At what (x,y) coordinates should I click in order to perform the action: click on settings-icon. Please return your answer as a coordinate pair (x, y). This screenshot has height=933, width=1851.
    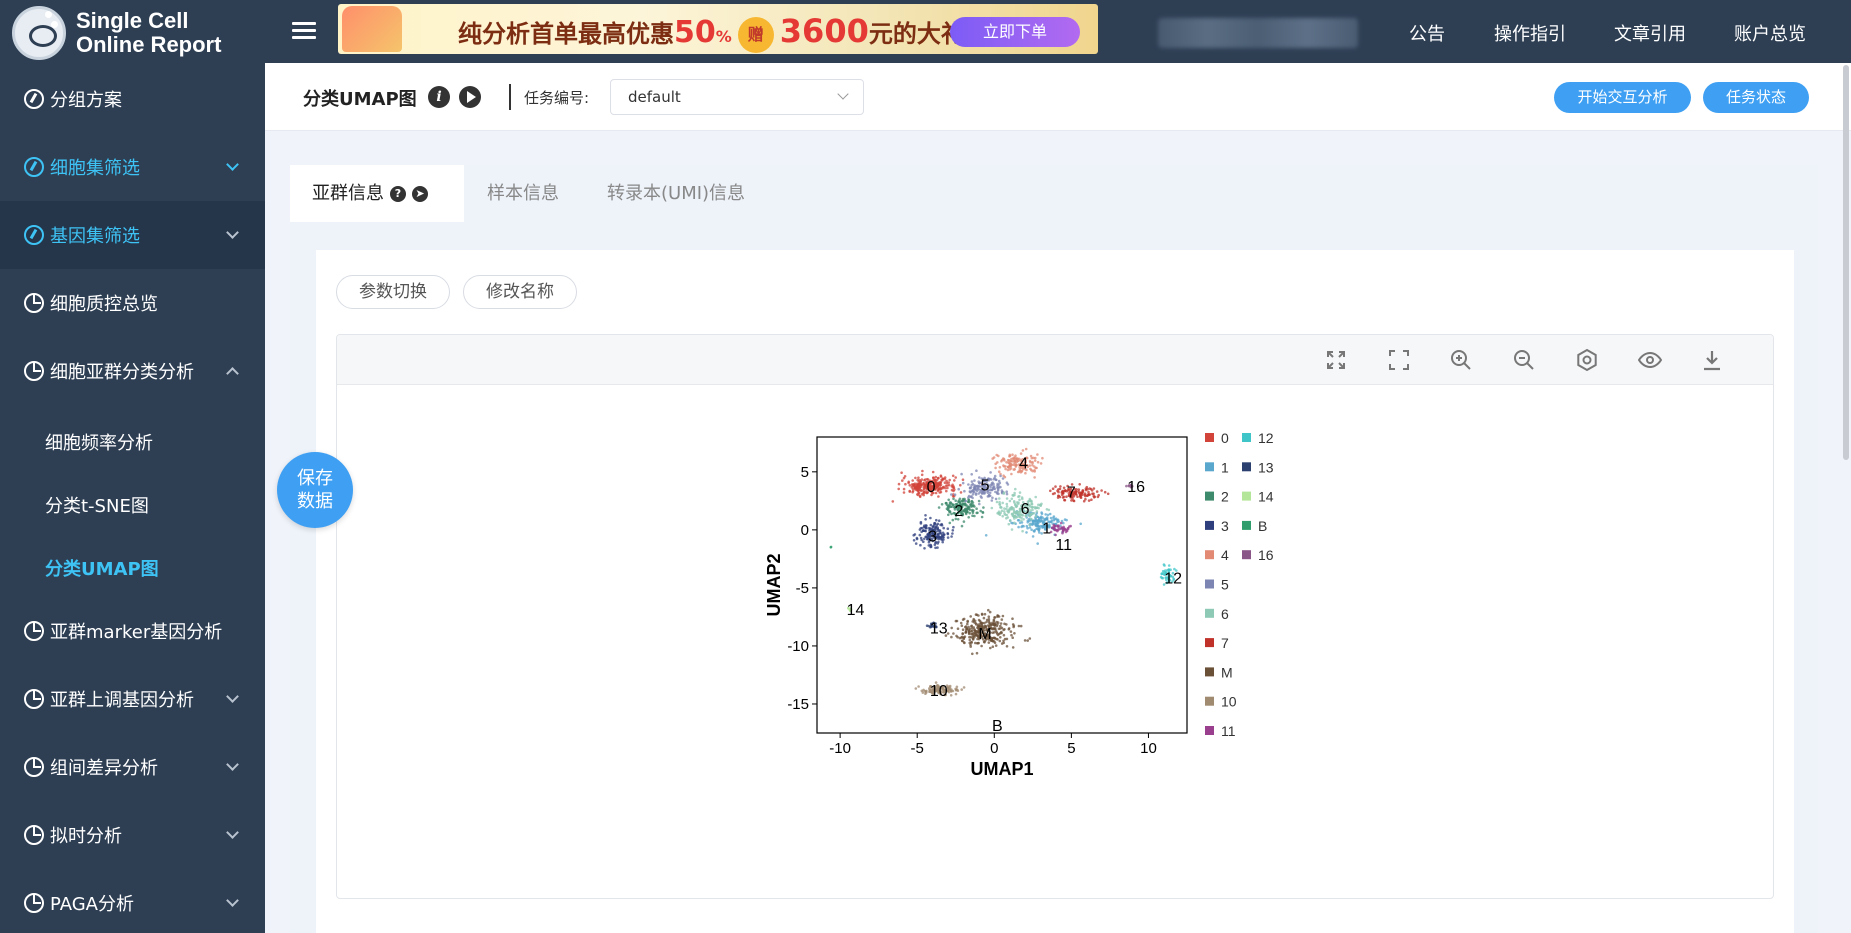
    Looking at the image, I should click on (1587, 360).